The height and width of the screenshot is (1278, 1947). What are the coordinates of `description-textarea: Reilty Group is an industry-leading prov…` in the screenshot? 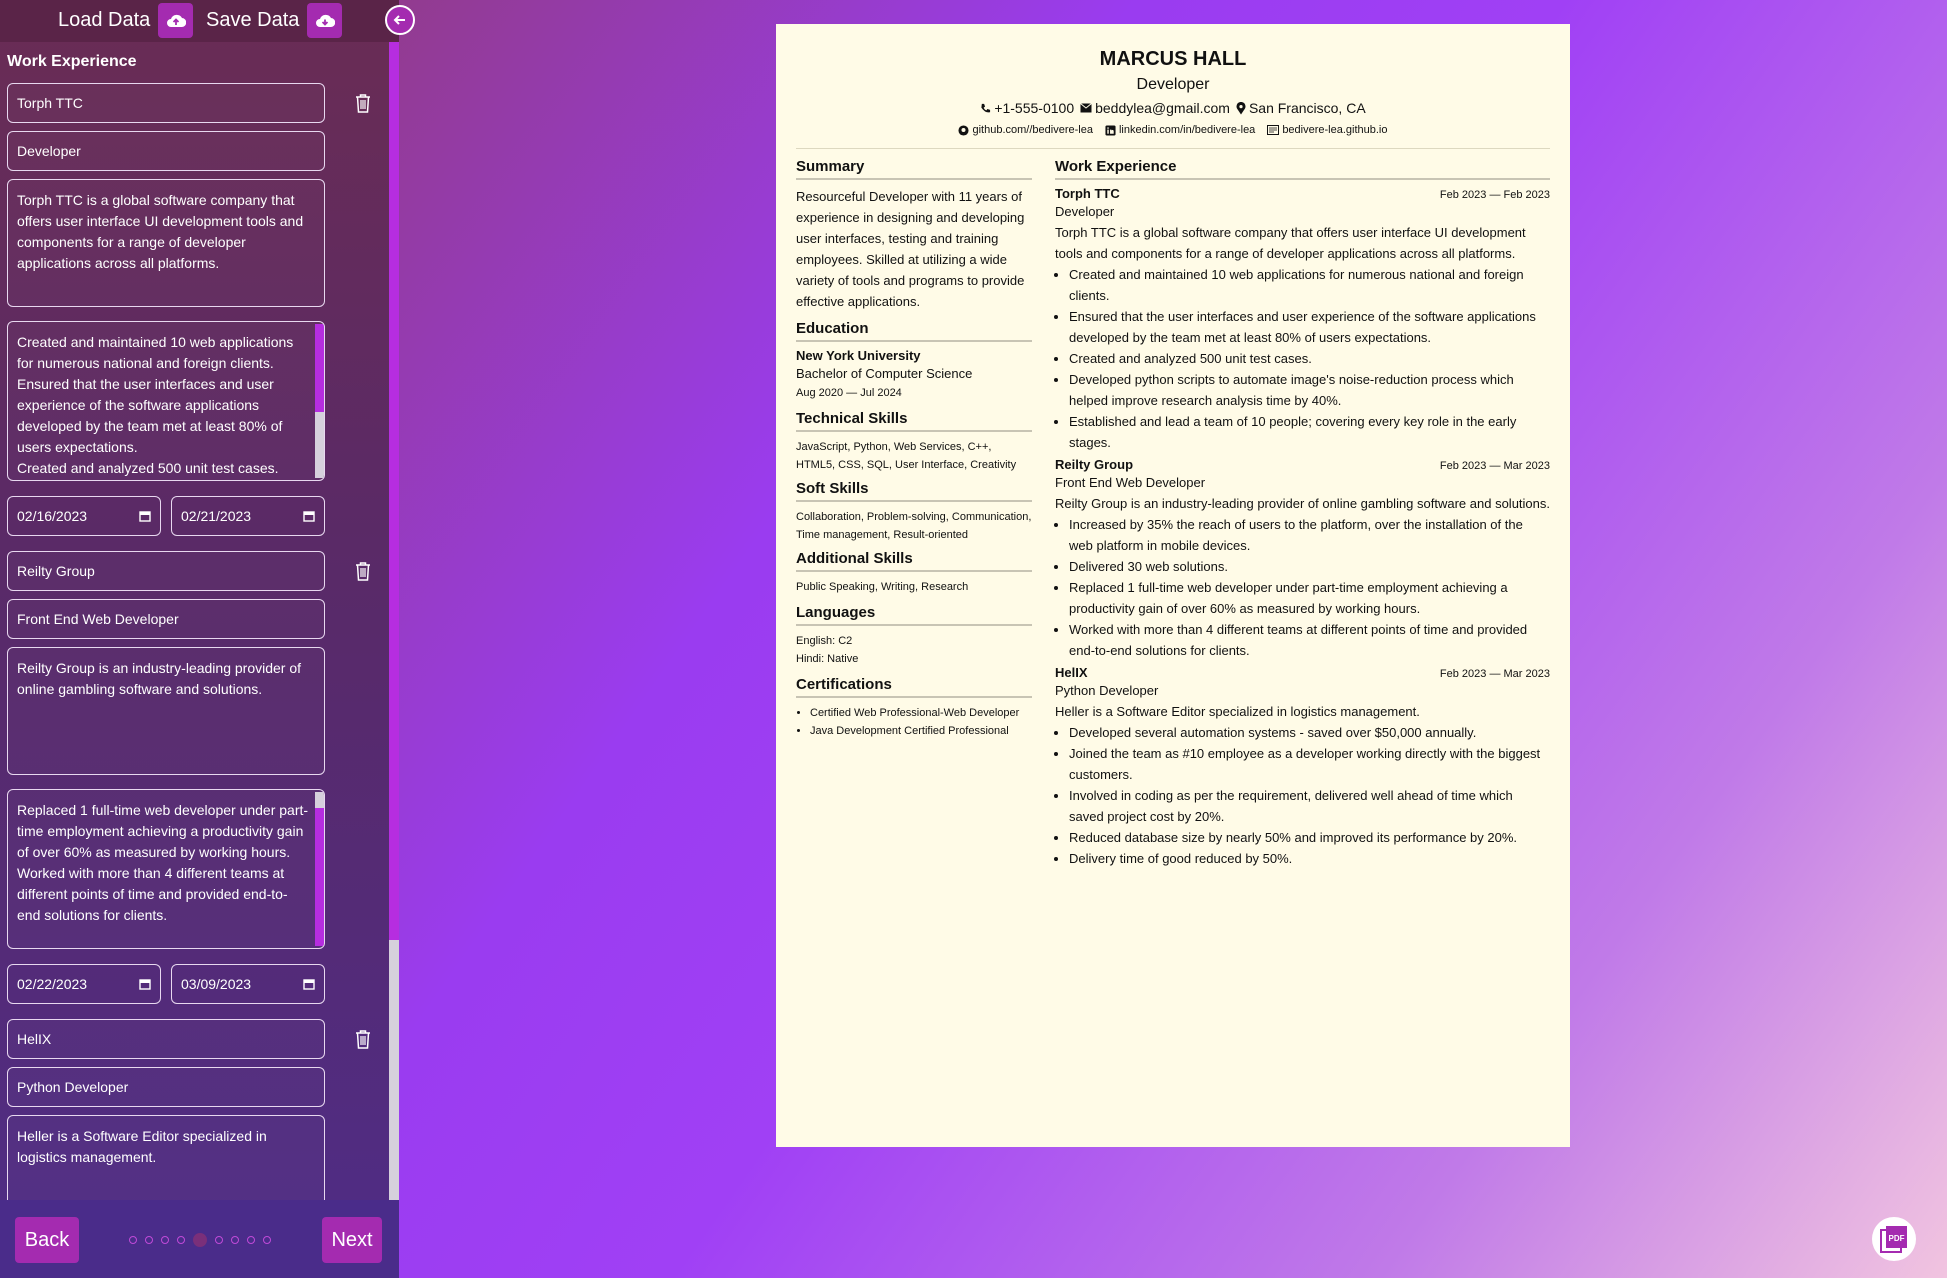 It's located at (166, 711).